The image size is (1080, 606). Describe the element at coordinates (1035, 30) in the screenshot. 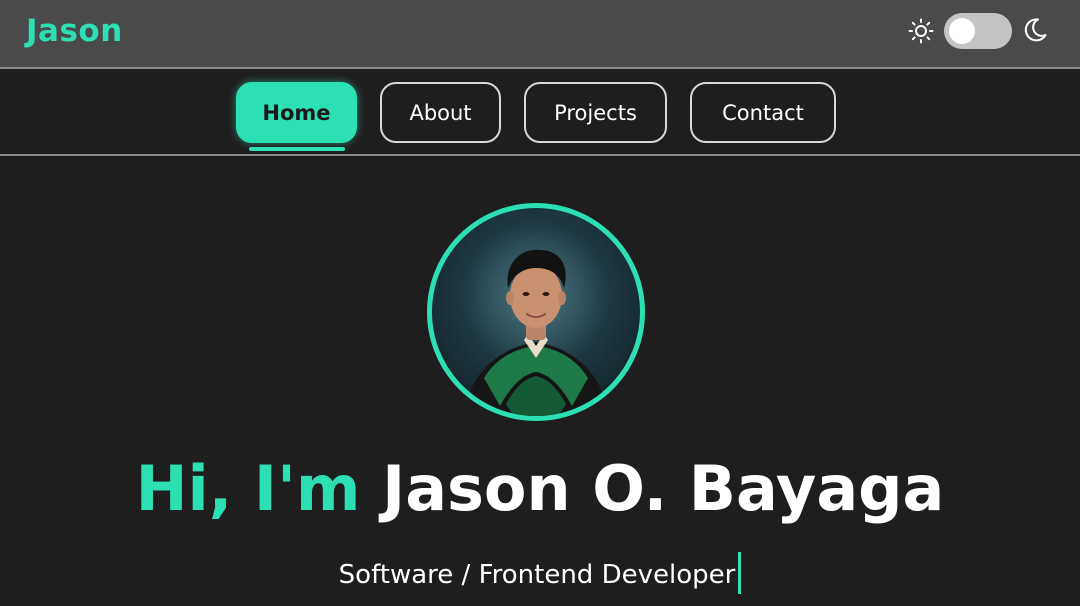

I see `moon-icon` at that location.